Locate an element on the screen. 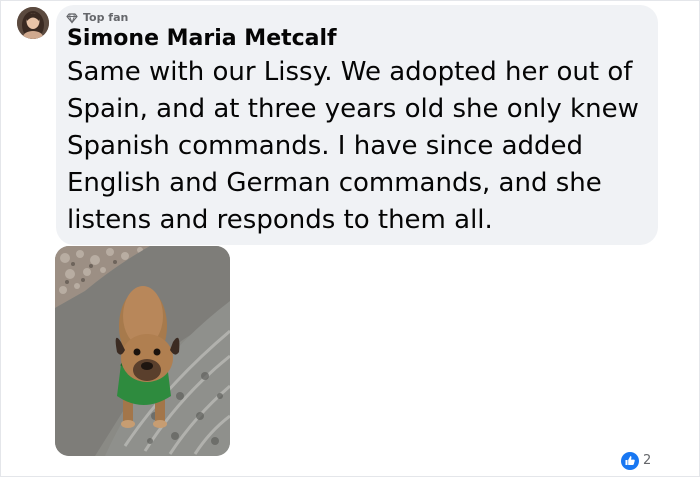 The image size is (700, 477). author-name: Simone Maria Metcalf is located at coordinates (202, 39).